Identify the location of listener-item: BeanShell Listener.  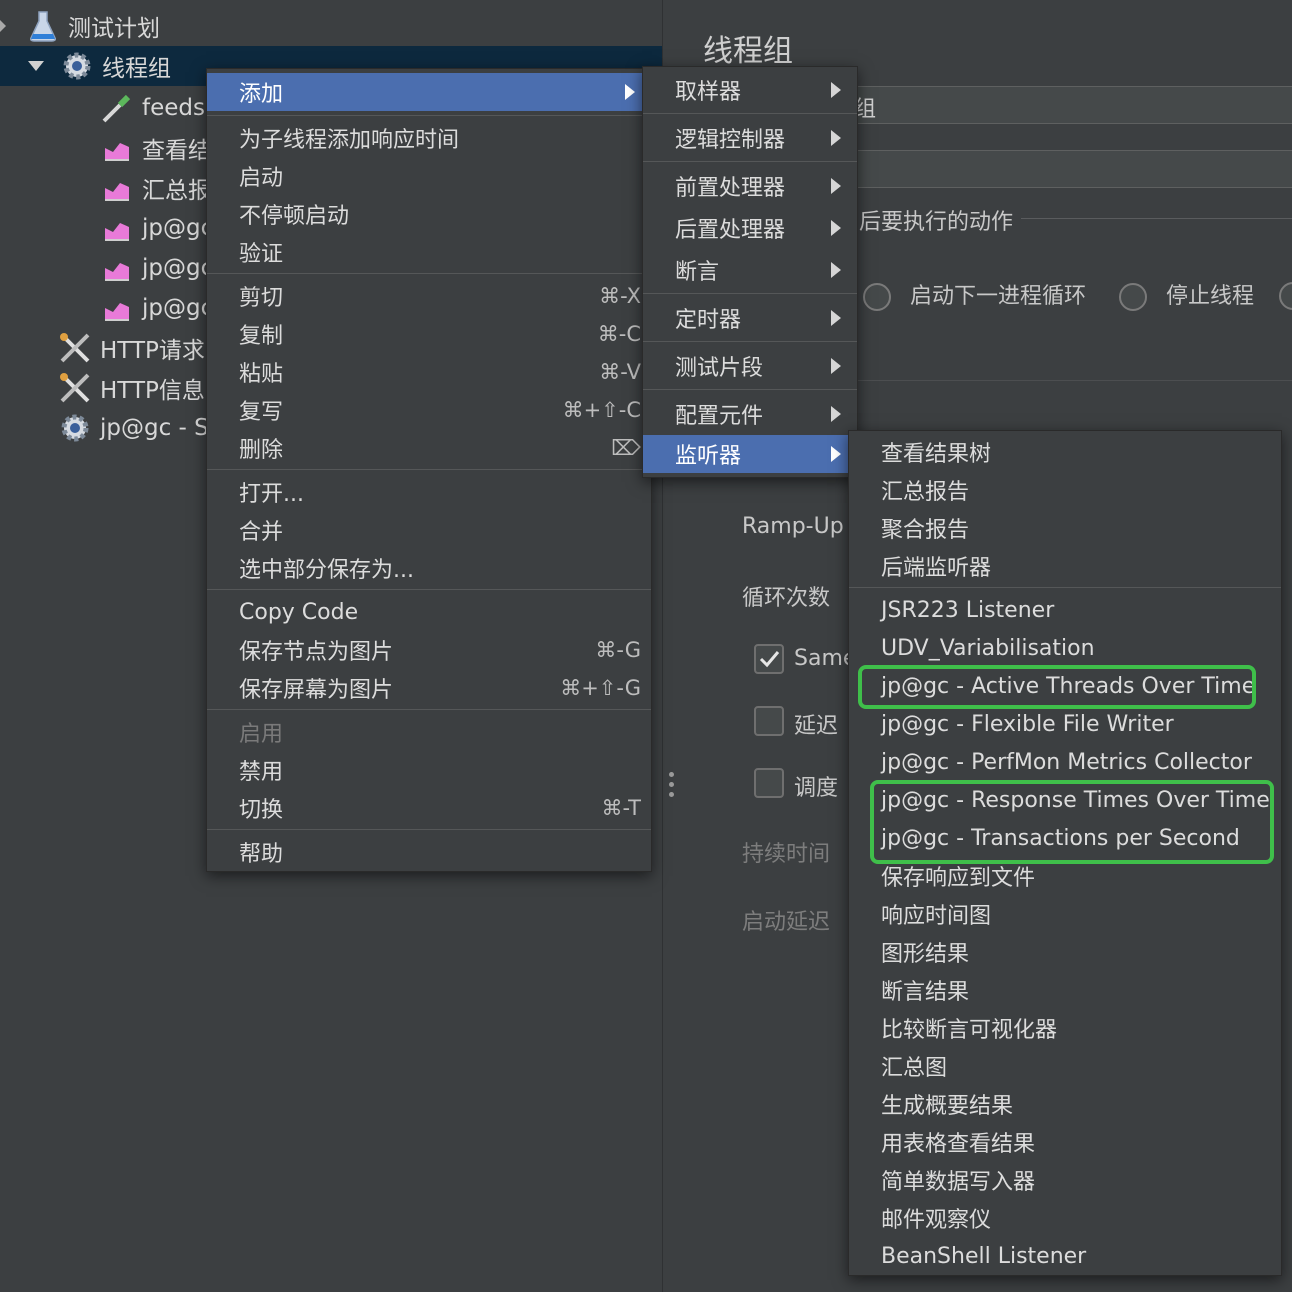
(1065, 1256).